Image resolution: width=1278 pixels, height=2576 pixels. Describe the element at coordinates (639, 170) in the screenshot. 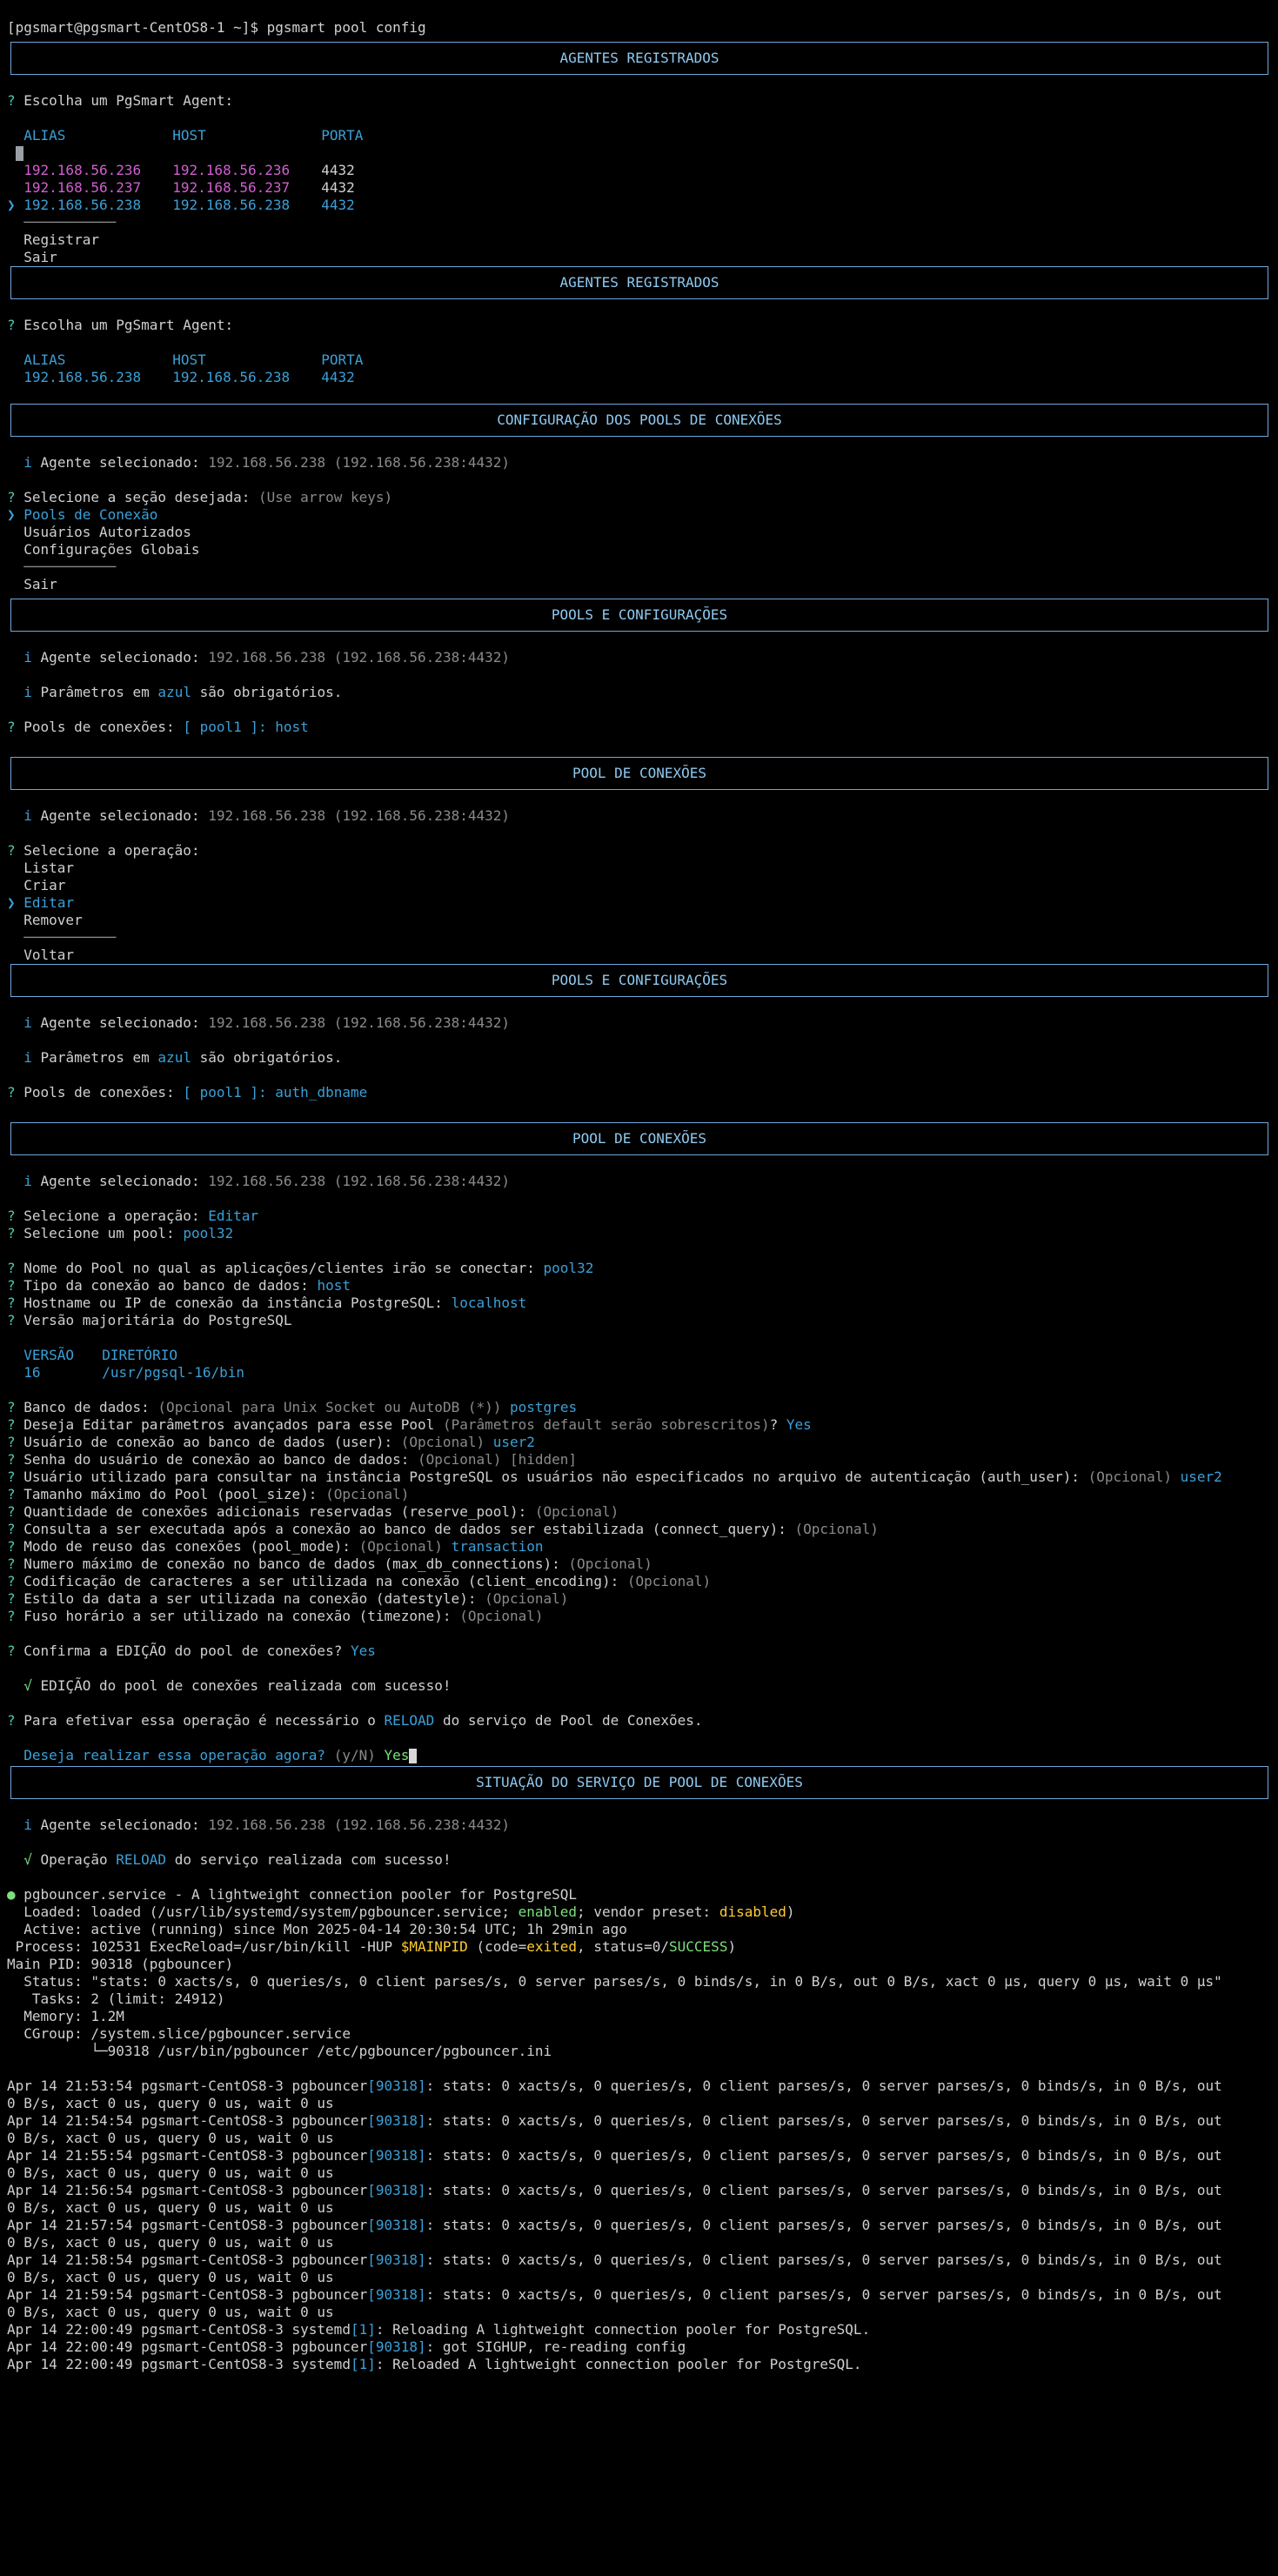

I see `agent-row-236: 192.168.56.236 192.168.56.236 4432` at that location.